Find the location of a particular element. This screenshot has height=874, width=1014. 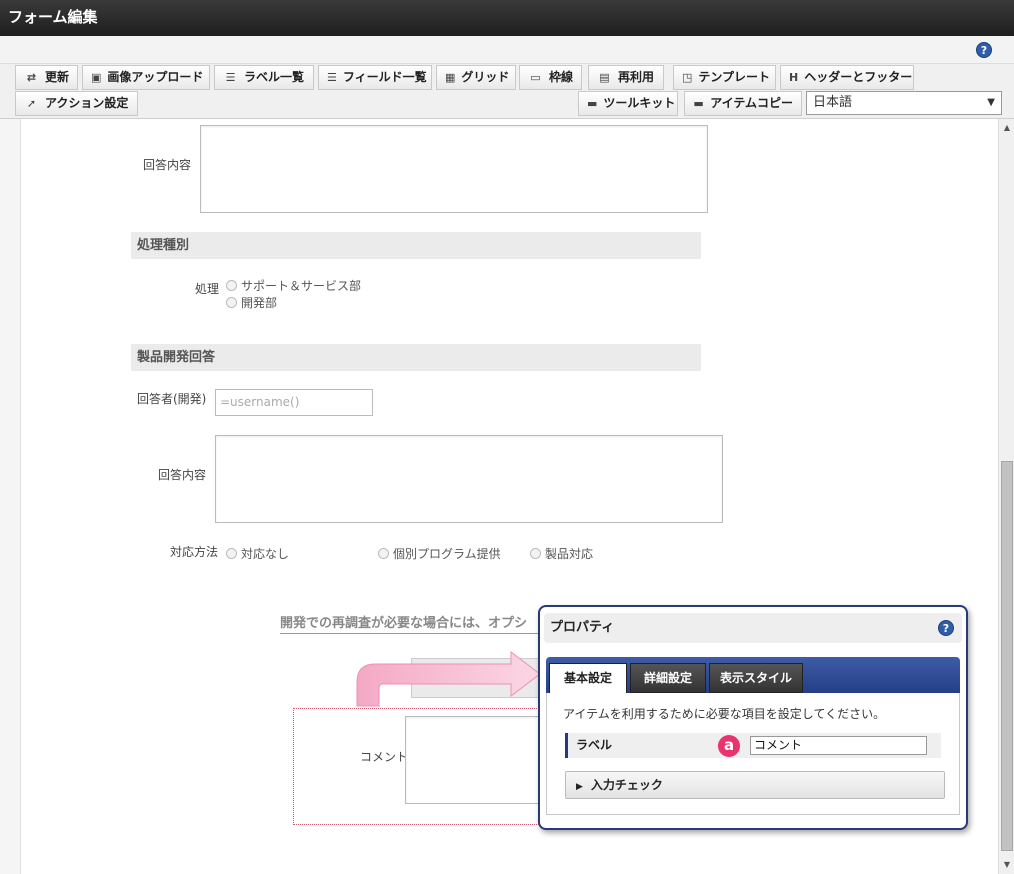

radio-no-action: 対応なし is located at coordinates (257, 553).